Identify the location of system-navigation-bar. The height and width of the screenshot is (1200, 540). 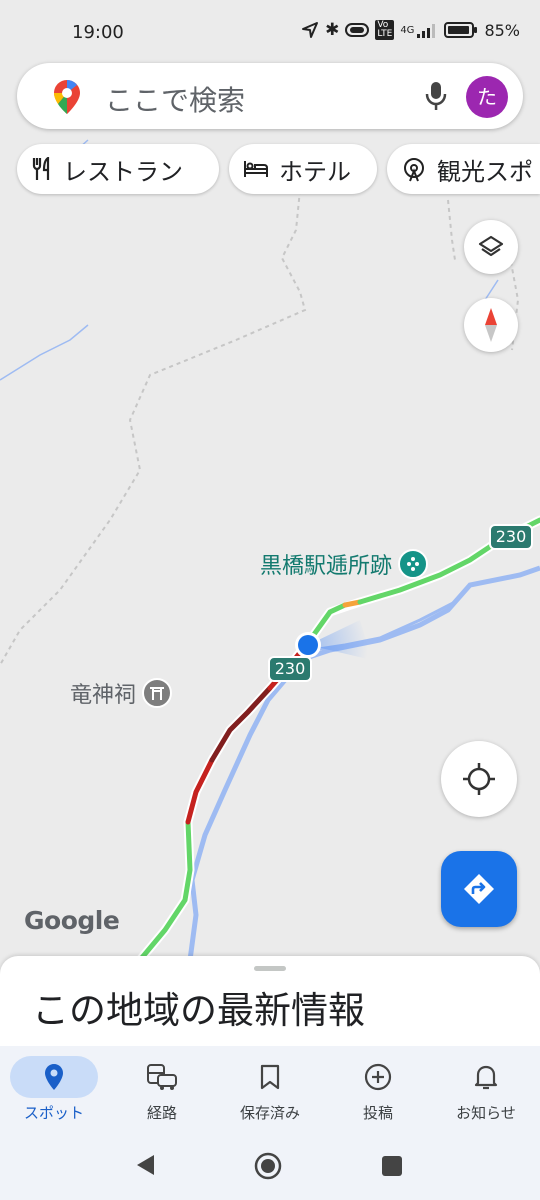
(270, 1168).